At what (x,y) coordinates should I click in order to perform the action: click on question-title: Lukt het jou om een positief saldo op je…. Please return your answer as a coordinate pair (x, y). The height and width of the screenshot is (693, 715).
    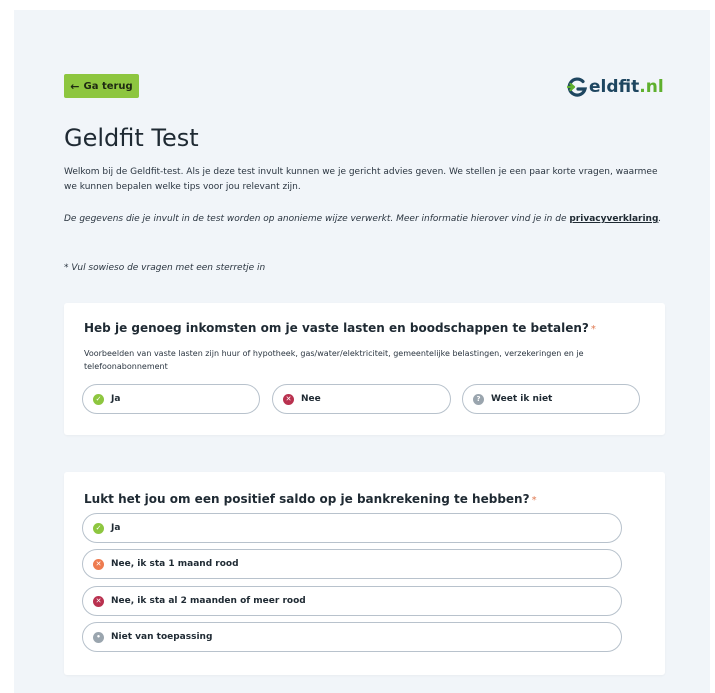
    Looking at the image, I should click on (310, 499).